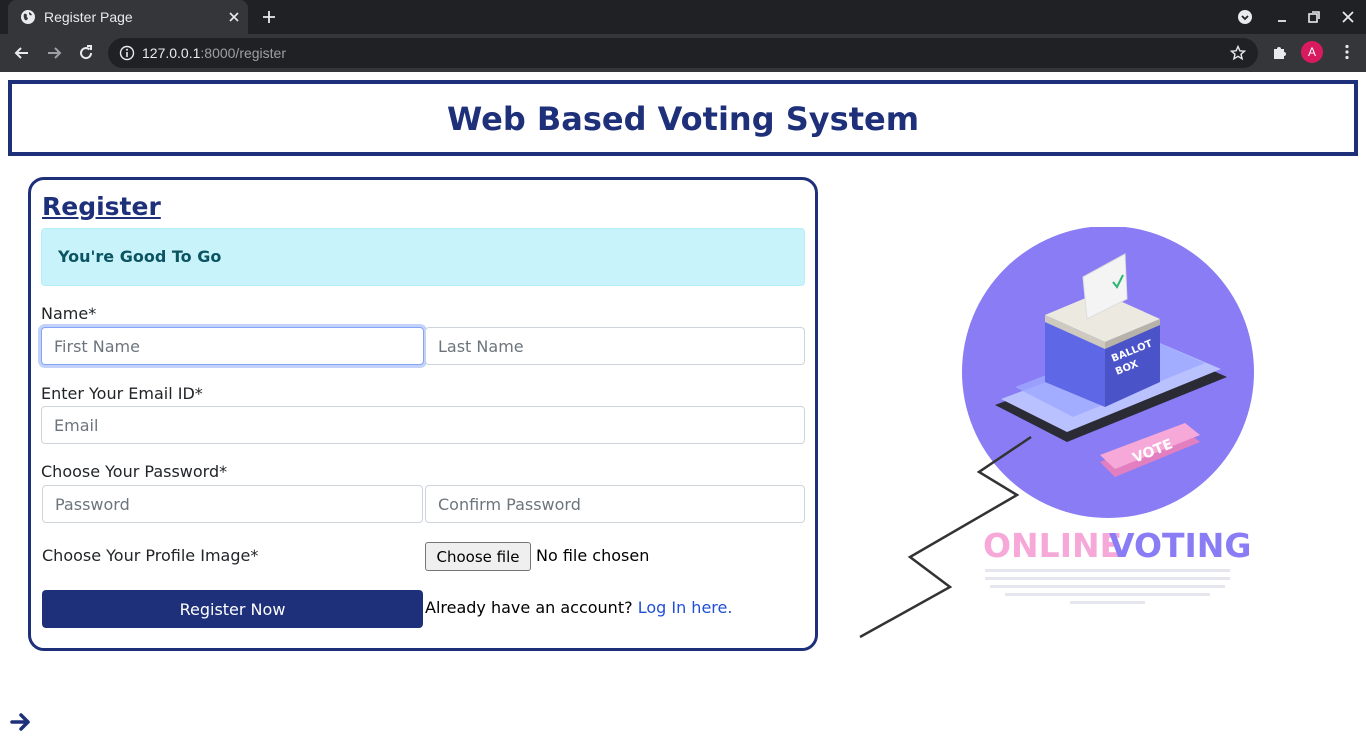  Describe the element at coordinates (232, 609) in the screenshot. I see `register-button: Register Now` at that location.